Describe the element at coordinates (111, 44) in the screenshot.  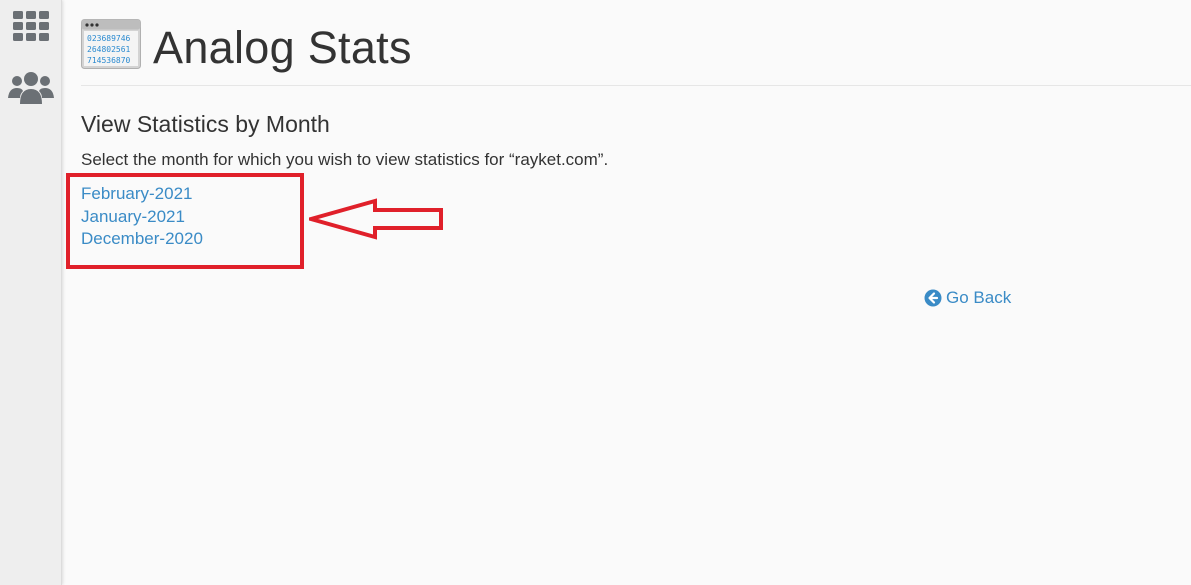
I see `analog-stats-icon: 023689746 264802561 714536870` at that location.